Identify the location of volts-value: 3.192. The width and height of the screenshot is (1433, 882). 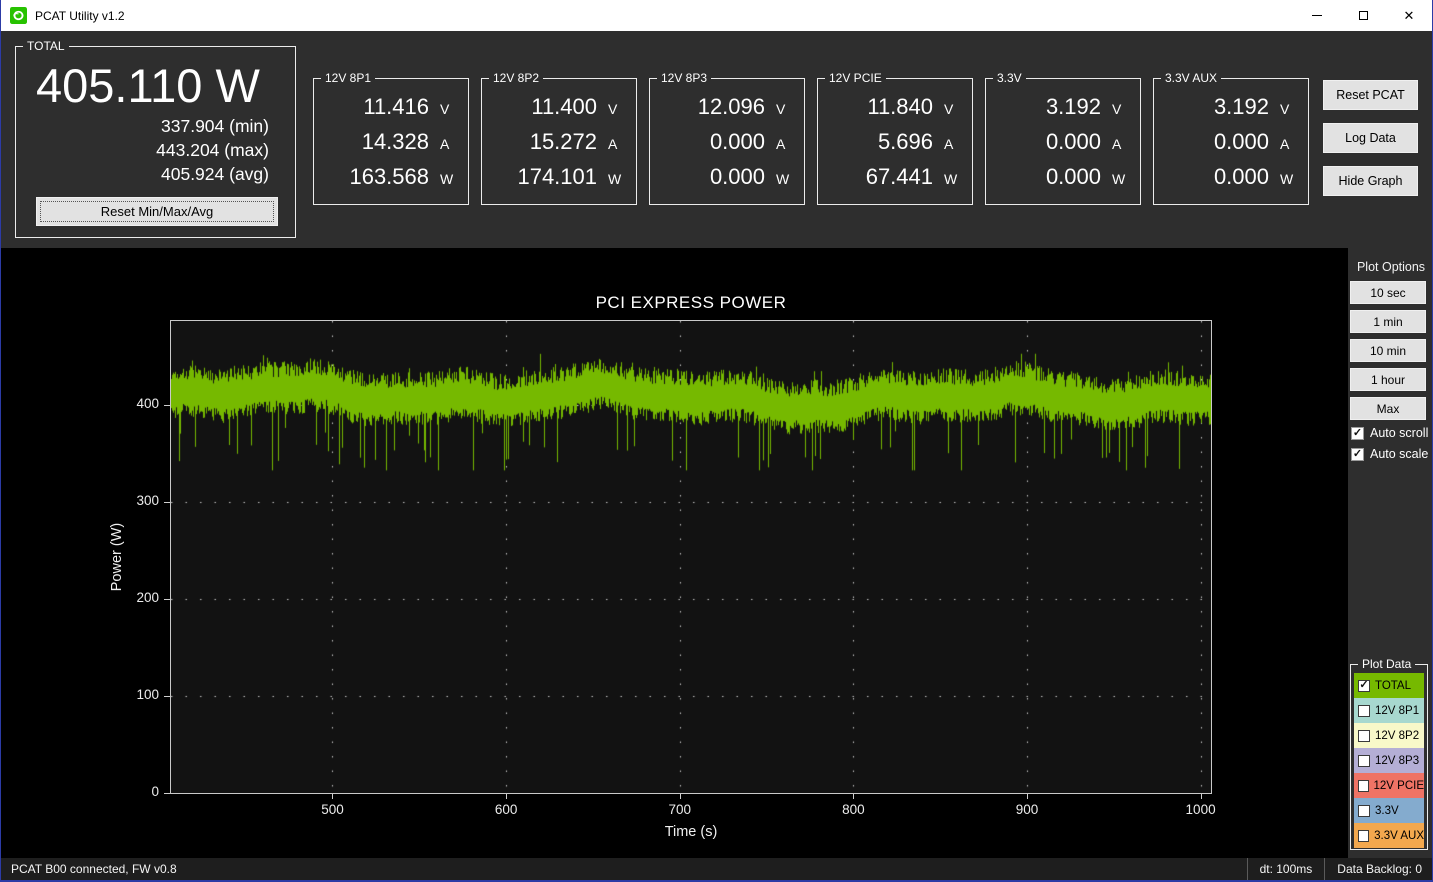
(1073, 106).